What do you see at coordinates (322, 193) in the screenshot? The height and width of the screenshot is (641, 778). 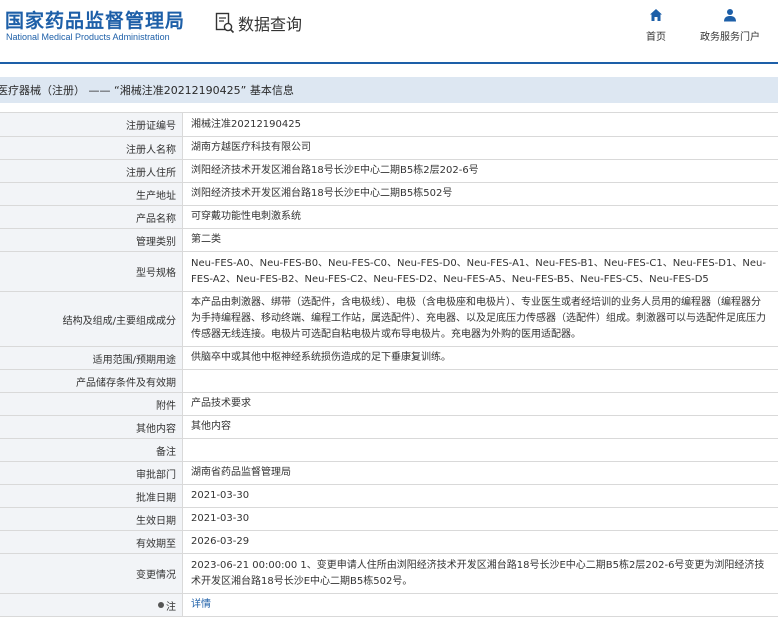 I see `field-value: 浏阳经济技术开发区湘台路18号长沙E中心二期B5栋502号` at bounding box center [322, 193].